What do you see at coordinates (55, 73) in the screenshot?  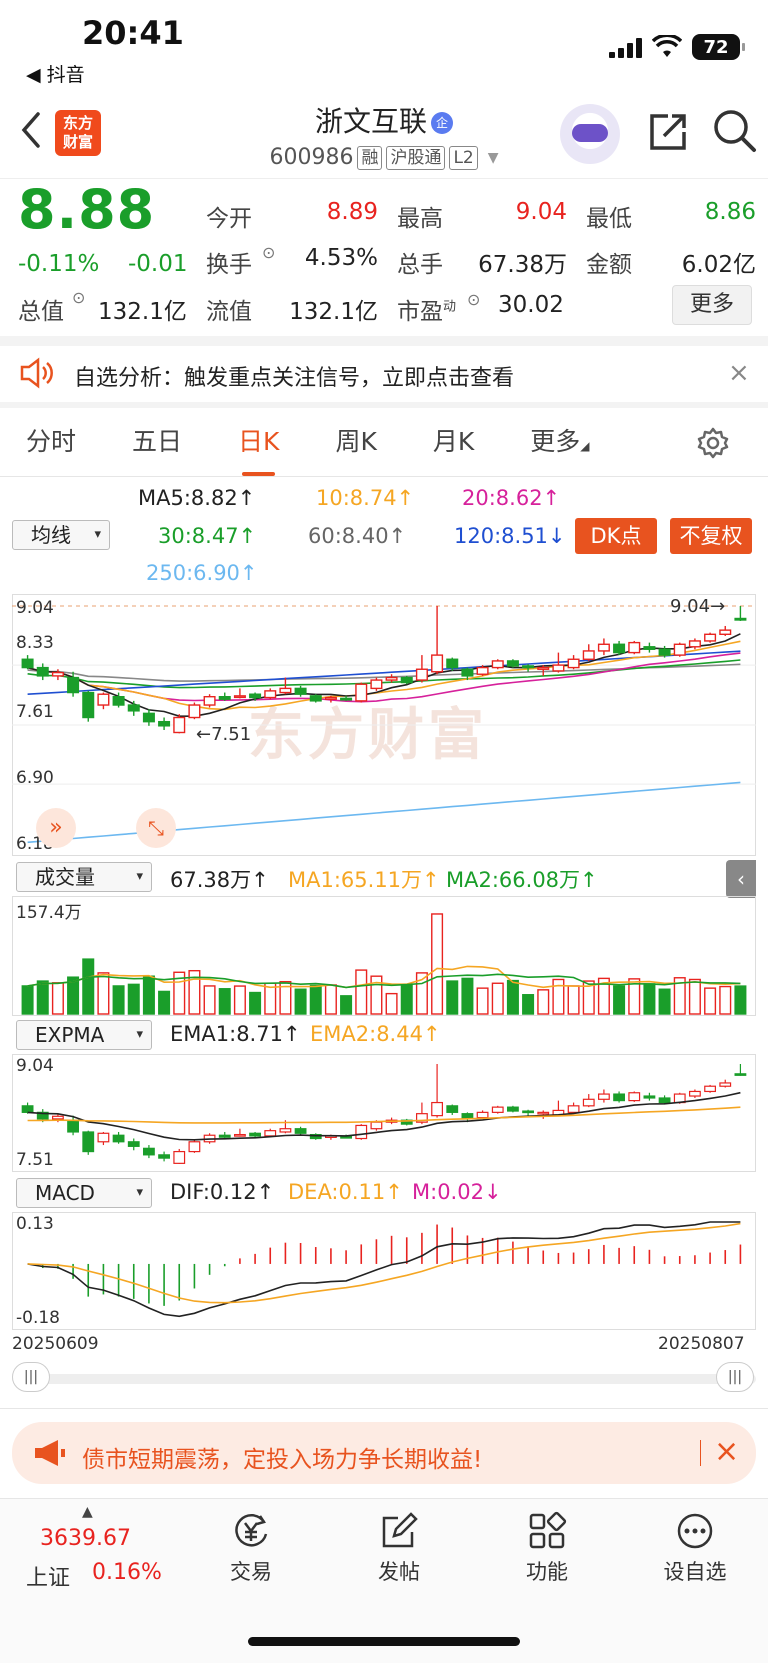 I see `back-to-app-link: ◀ 抖音` at bounding box center [55, 73].